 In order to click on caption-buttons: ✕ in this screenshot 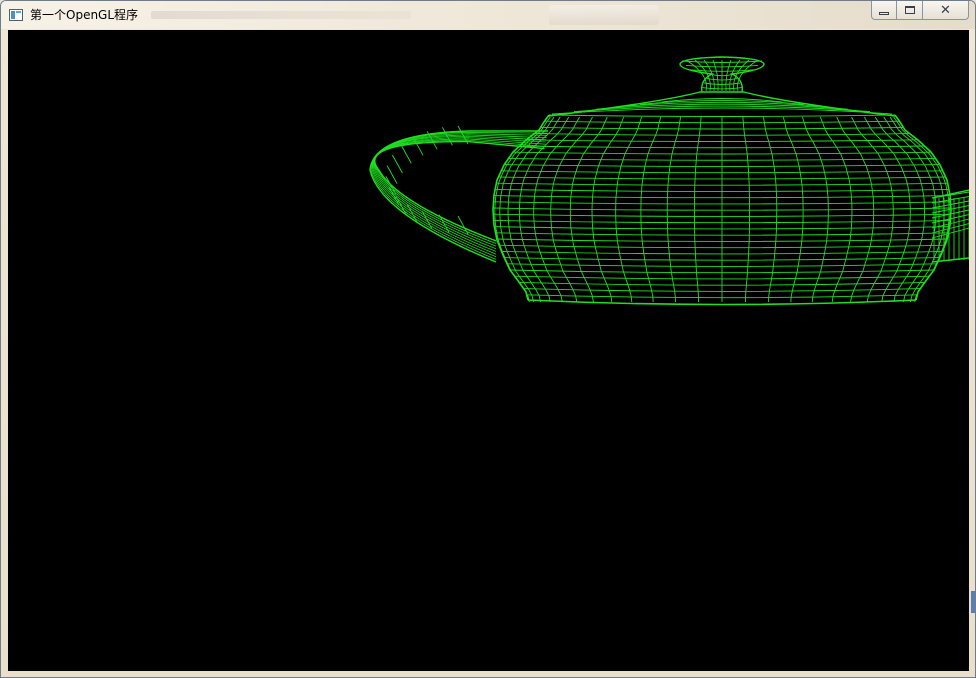, I will do `click(920, 11)`.